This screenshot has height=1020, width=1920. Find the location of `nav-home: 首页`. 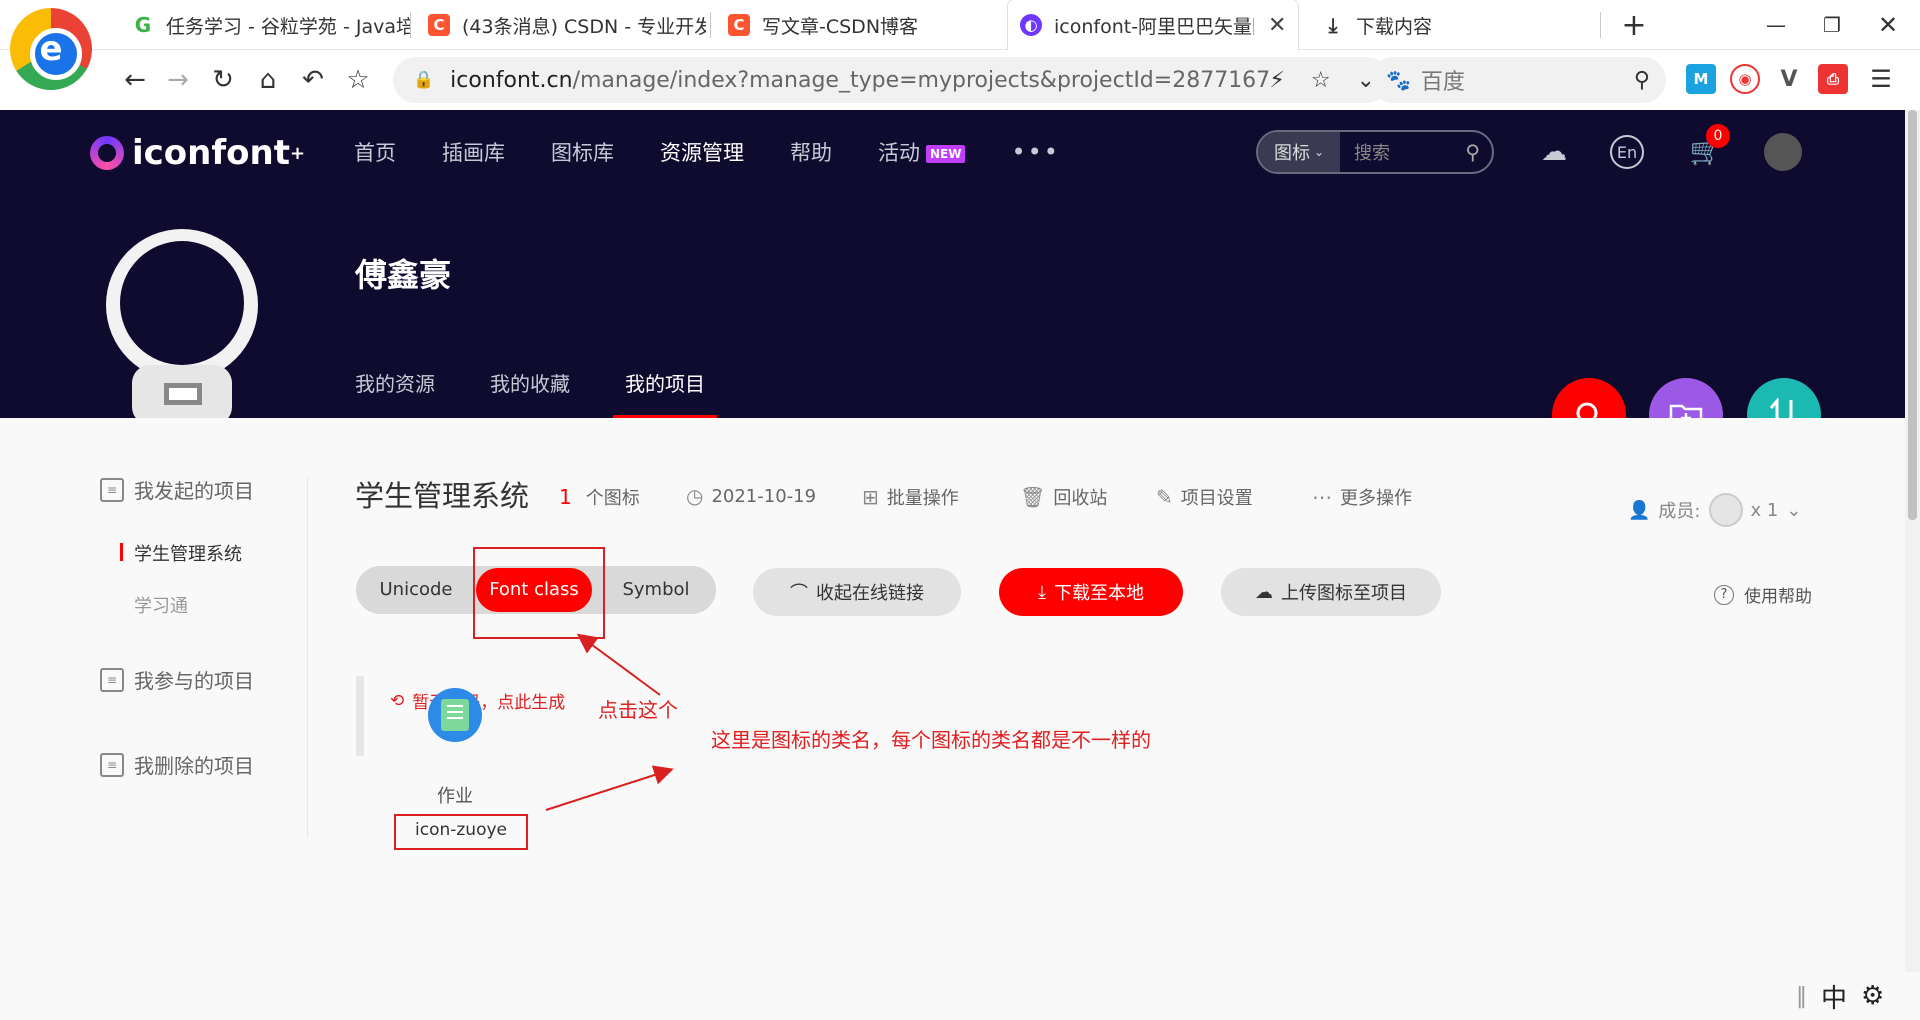

nav-home: 首页 is located at coordinates (375, 152).